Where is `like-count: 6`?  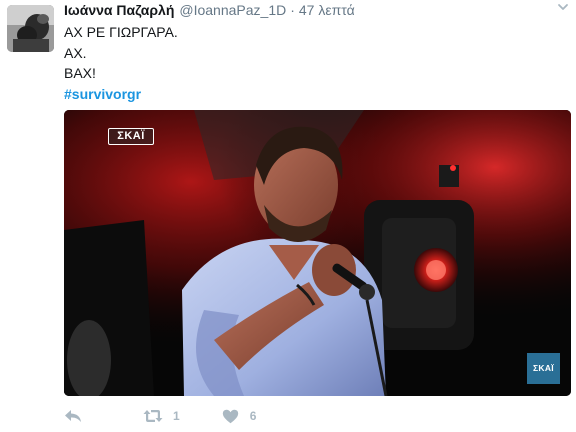 like-count: 6 is located at coordinates (253, 416).